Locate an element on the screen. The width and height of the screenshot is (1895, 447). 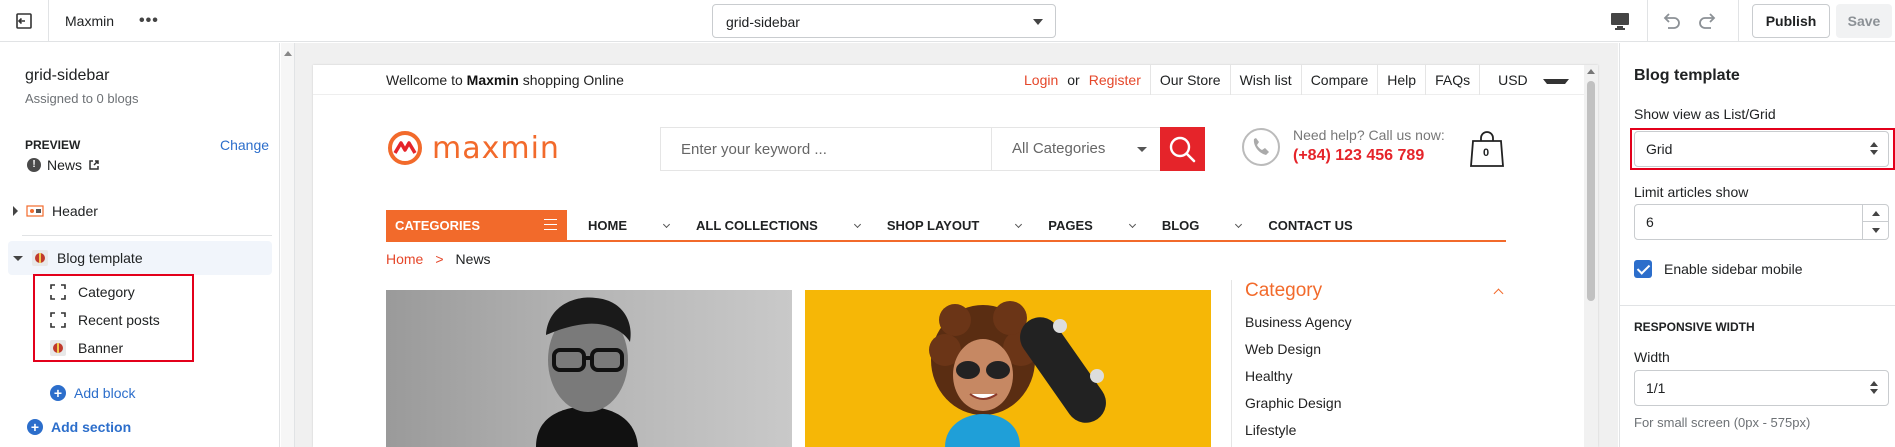
nav-all-collections: ALL COLLECTIONS is located at coordinates (778, 225).